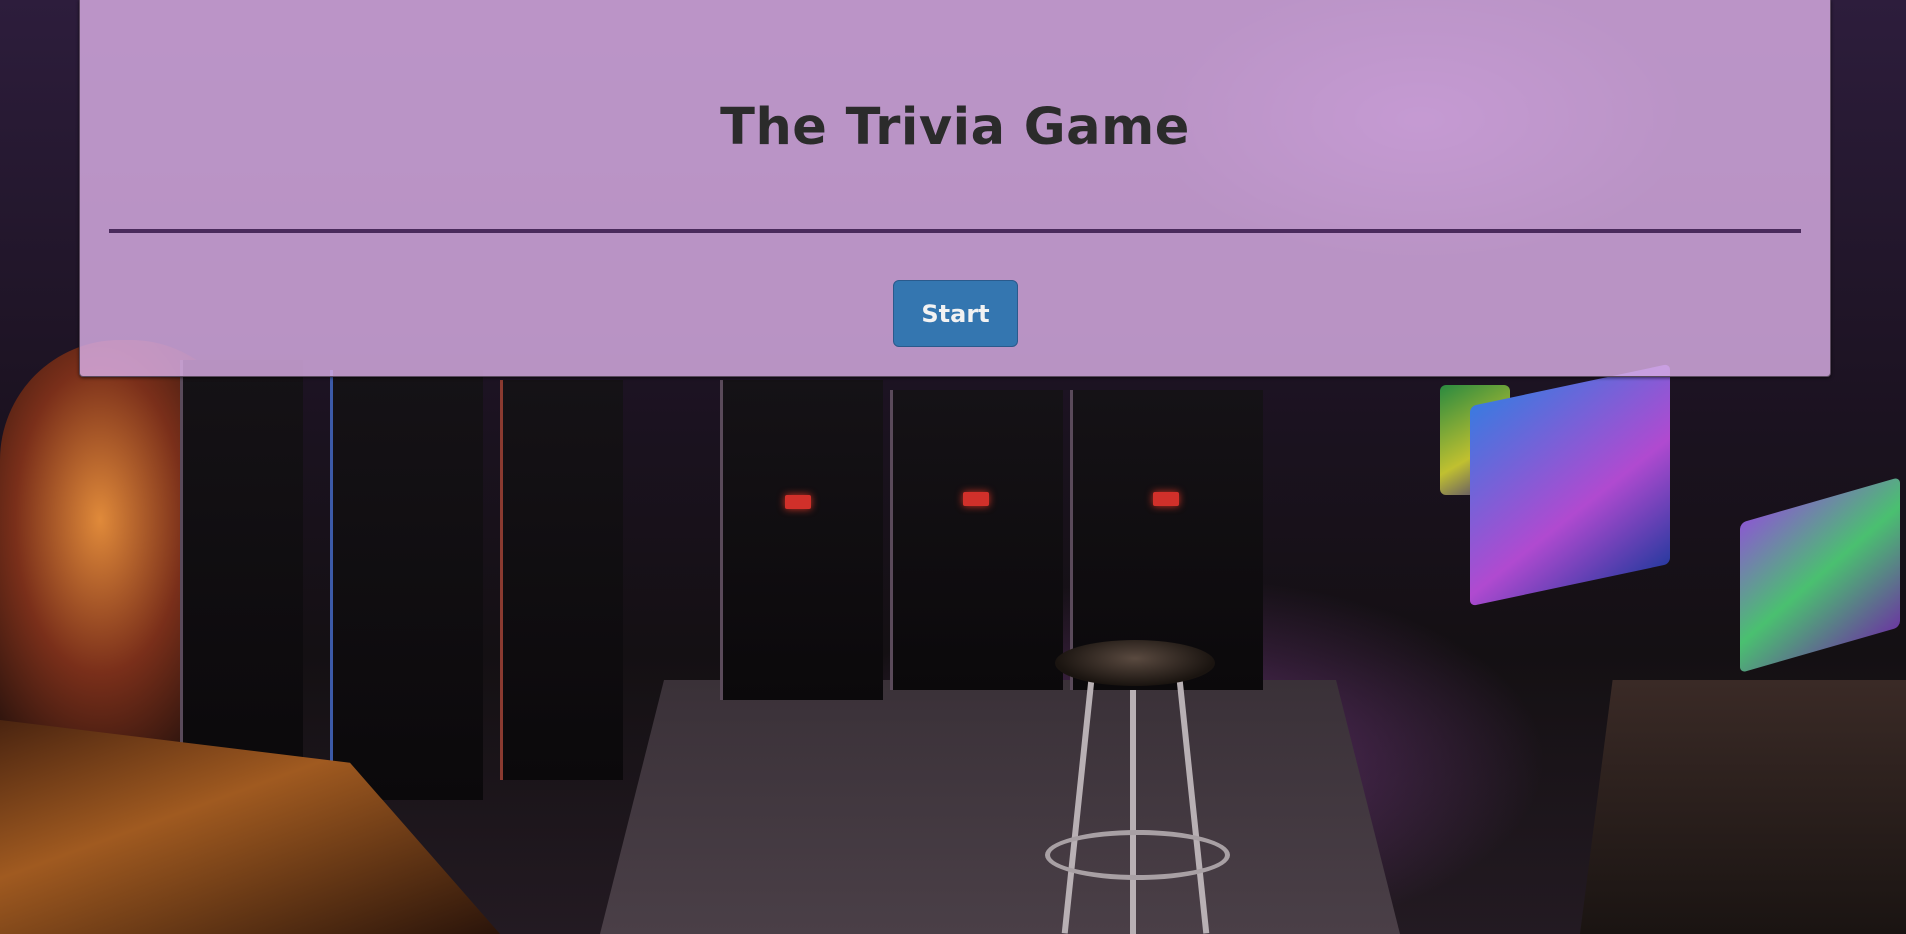 This screenshot has width=1906, height=934. What do you see at coordinates (1135, 663) in the screenshot?
I see `stool-seat` at bounding box center [1135, 663].